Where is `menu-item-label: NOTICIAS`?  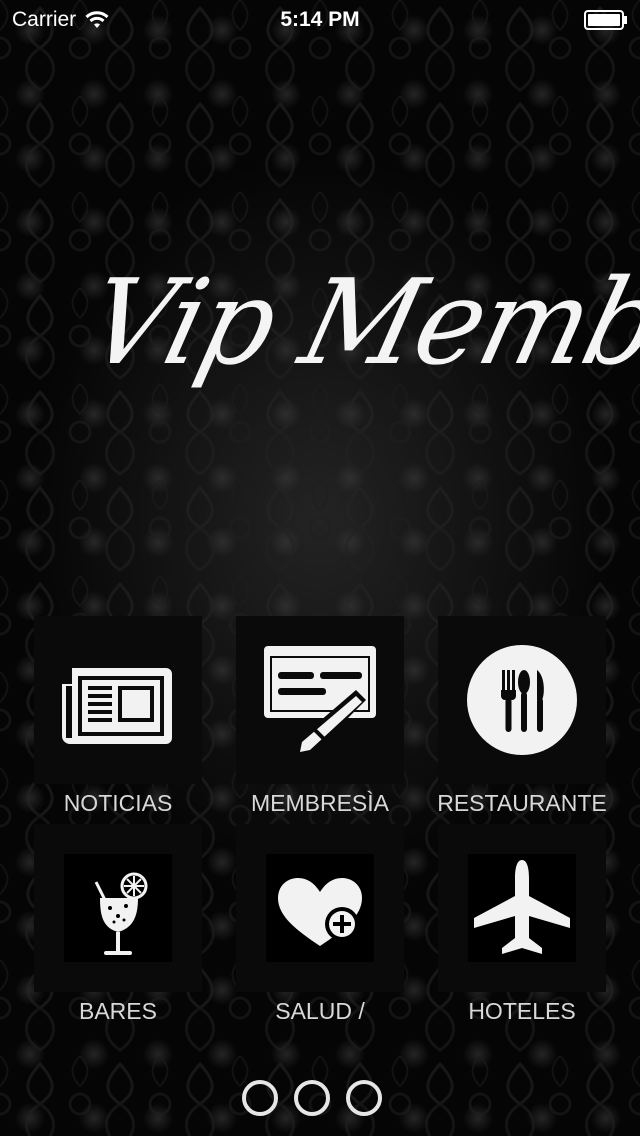
menu-item-label: NOTICIAS is located at coordinates (118, 803).